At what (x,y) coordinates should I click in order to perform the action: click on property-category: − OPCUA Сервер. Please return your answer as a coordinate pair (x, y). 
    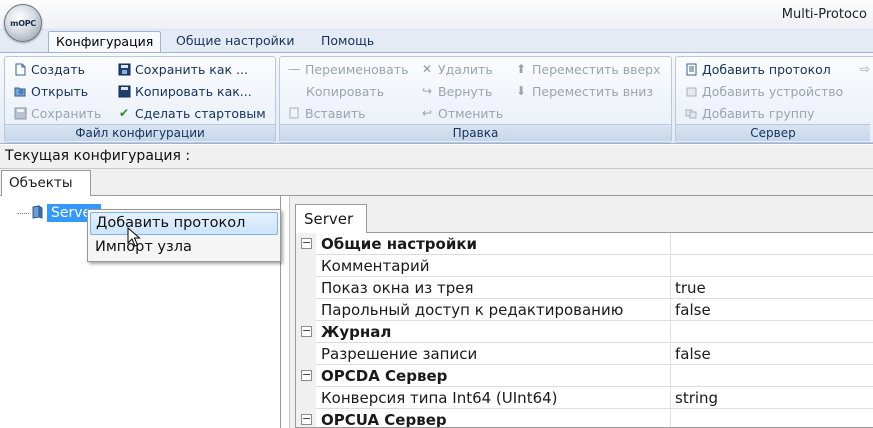
    Looking at the image, I should click on (584, 418).